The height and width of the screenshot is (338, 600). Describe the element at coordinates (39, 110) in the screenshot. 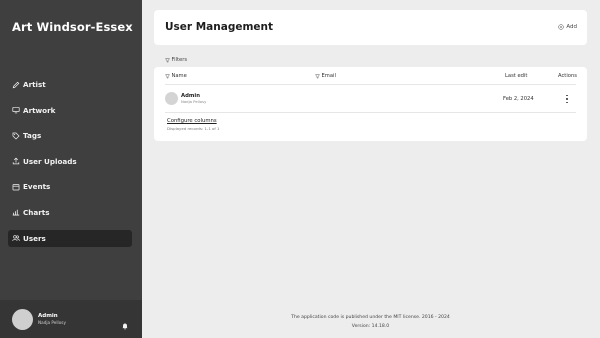

I see `sidebar-item-label: Artwork` at that location.